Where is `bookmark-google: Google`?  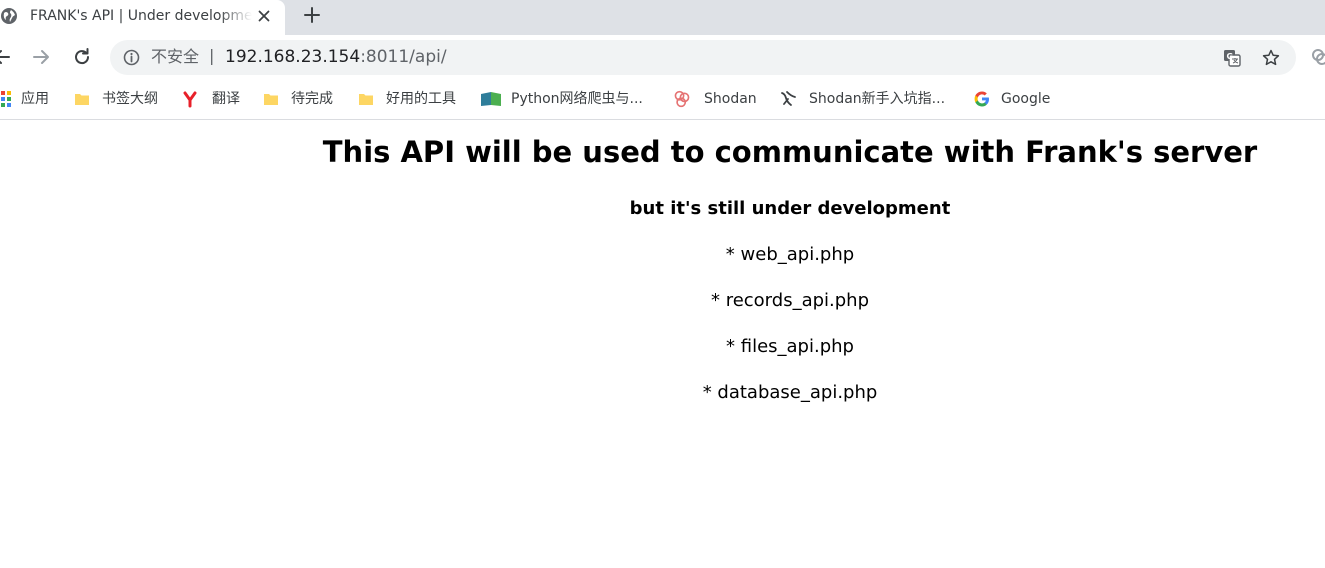 bookmark-google: Google is located at coordinates (1018, 99).